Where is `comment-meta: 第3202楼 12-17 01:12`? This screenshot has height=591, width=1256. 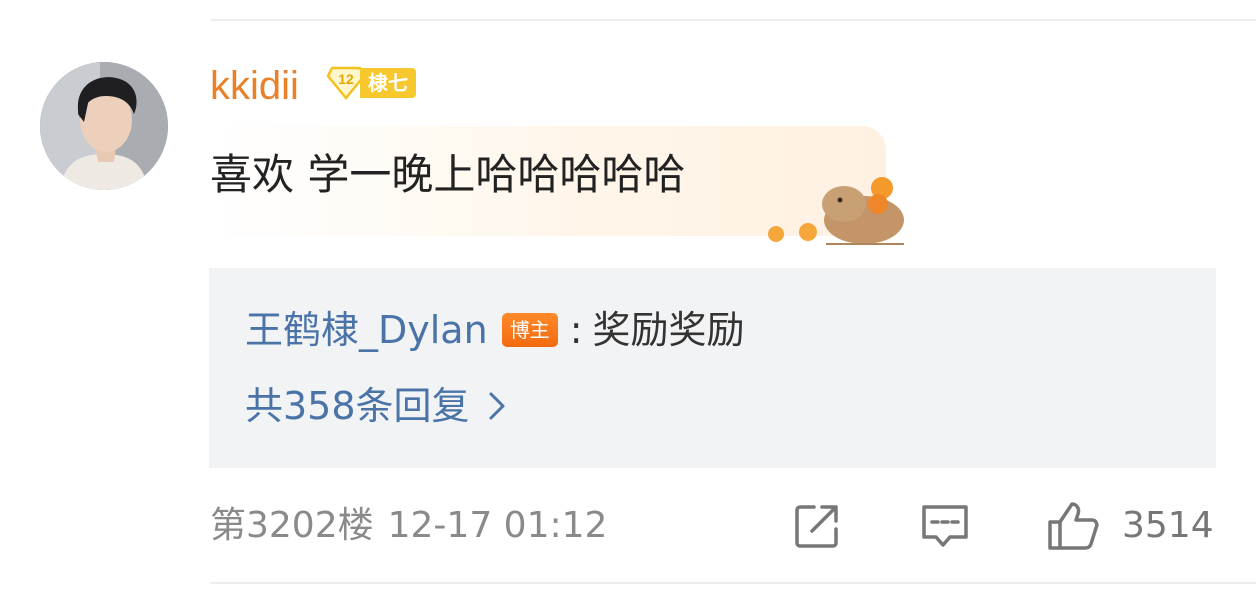
comment-meta: 第3202楼 12-17 01:12 is located at coordinates (408, 526).